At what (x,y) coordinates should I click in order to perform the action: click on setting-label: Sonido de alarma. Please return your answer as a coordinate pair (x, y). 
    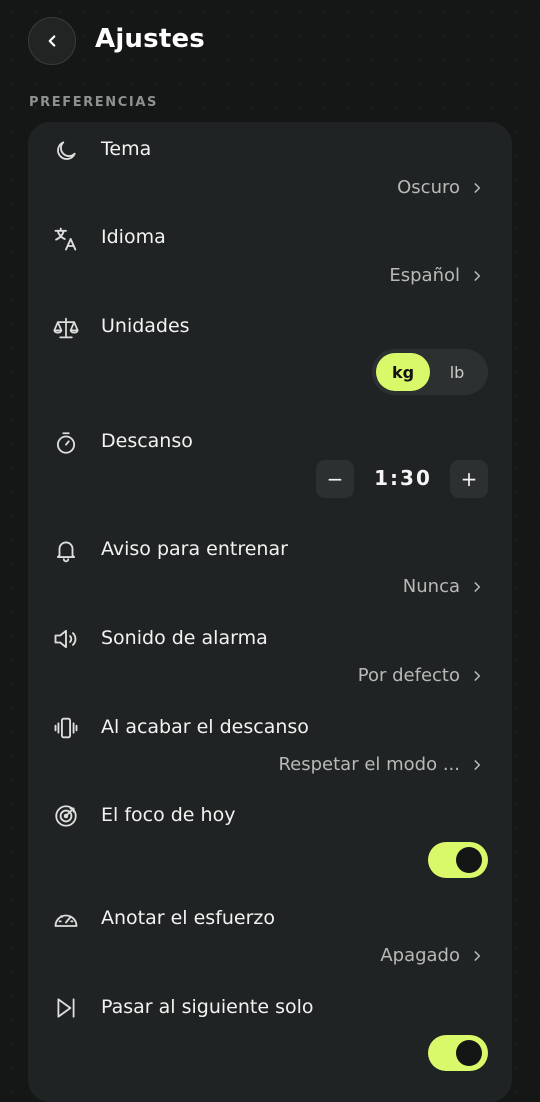
    Looking at the image, I should click on (184, 638).